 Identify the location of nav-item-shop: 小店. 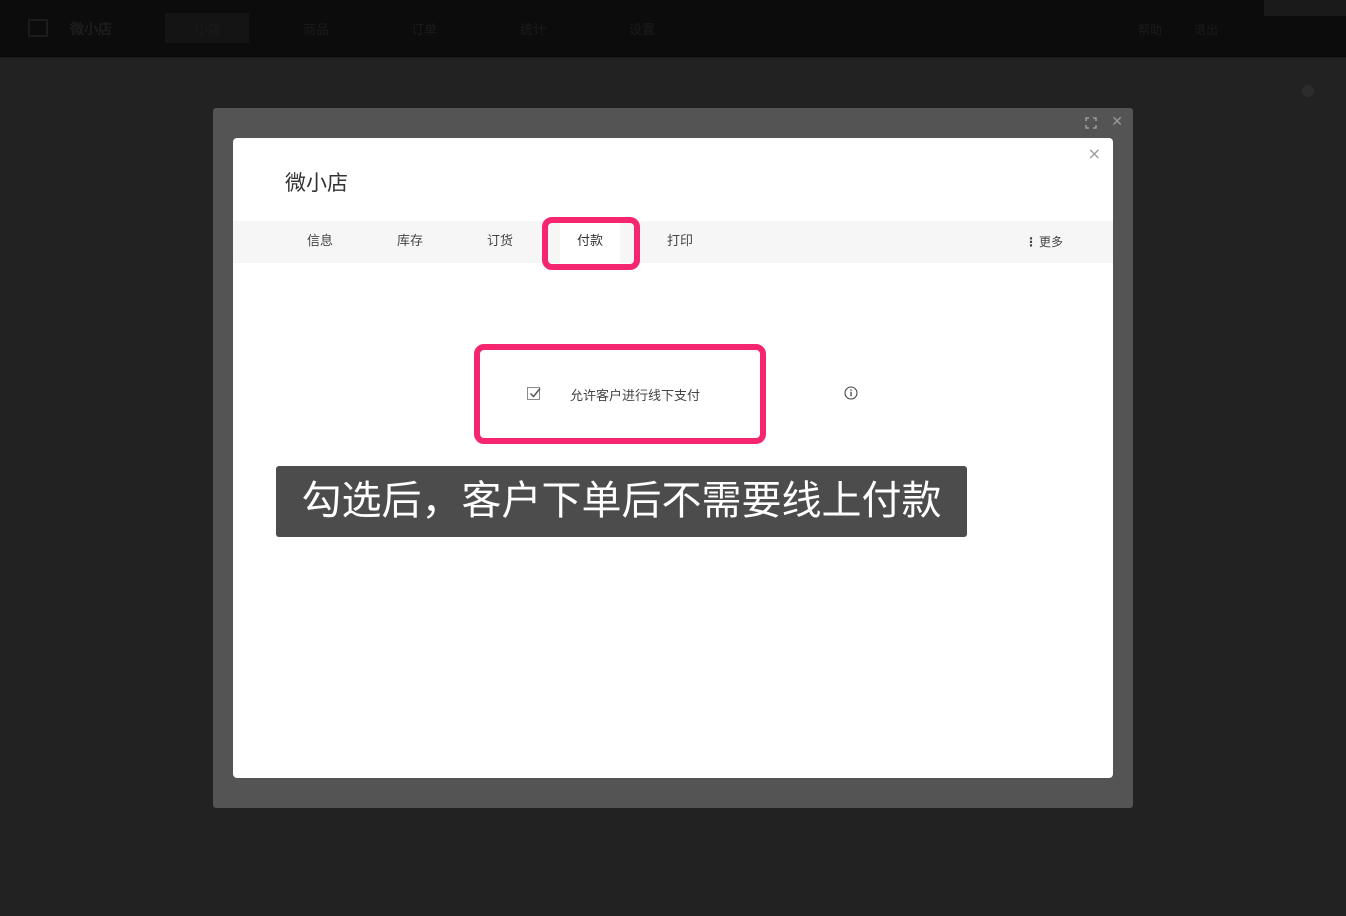
(208, 28).